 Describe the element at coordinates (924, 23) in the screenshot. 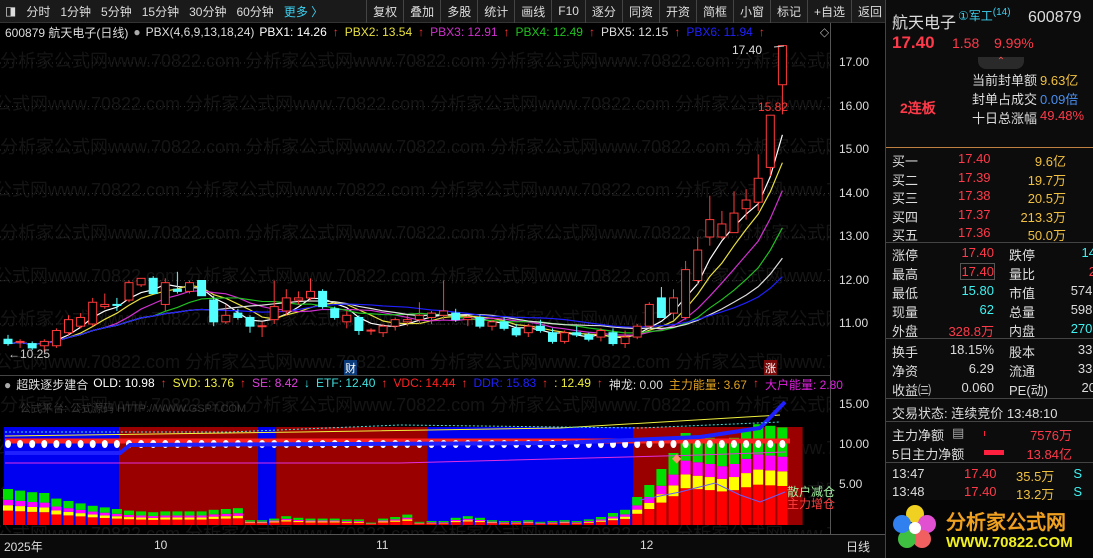

I see `stock-name: 航天电子` at that location.